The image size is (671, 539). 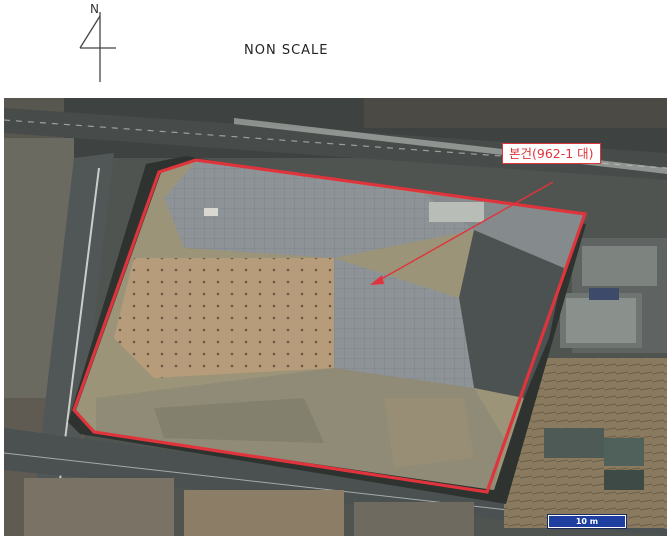 What do you see at coordinates (286, 50) in the screenshot?
I see `non-scale-note: NON SCALE` at bounding box center [286, 50].